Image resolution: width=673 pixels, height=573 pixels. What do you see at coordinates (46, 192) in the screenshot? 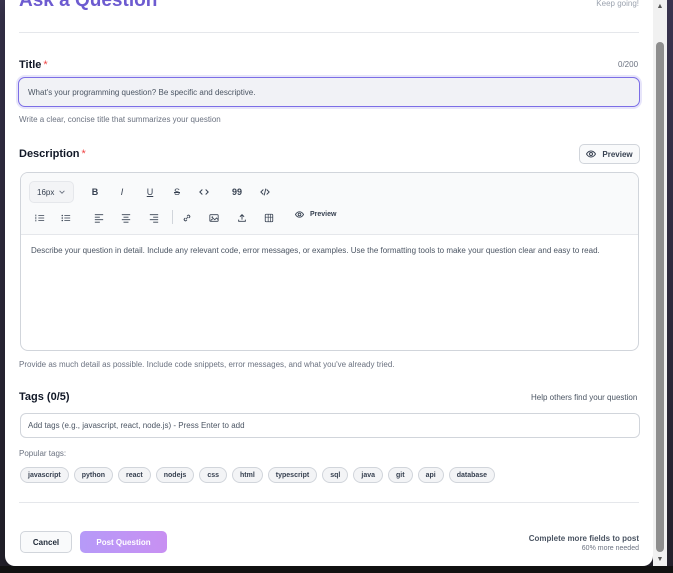
I see `font-size-value: 16px` at bounding box center [46, 192].